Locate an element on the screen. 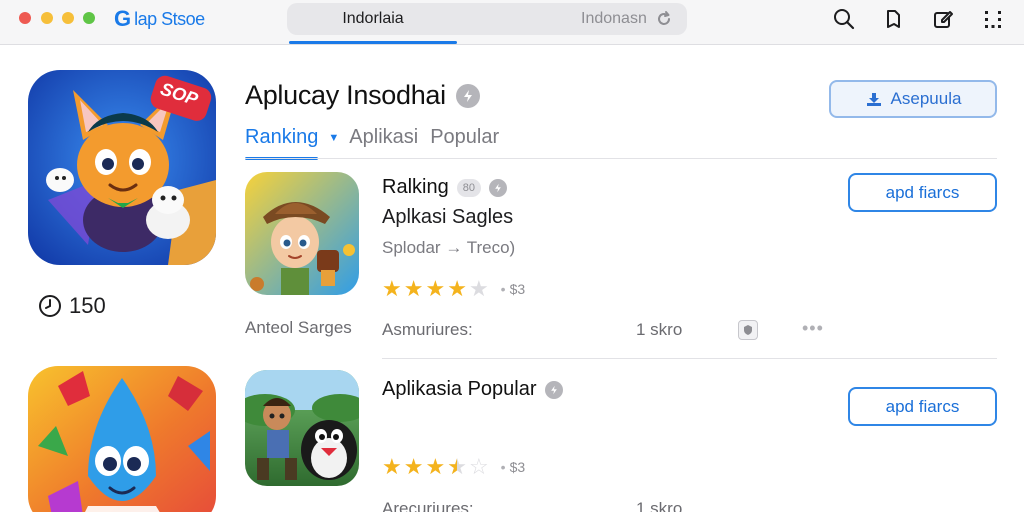  tab-active-indicator is located at coordinates (373, 42).